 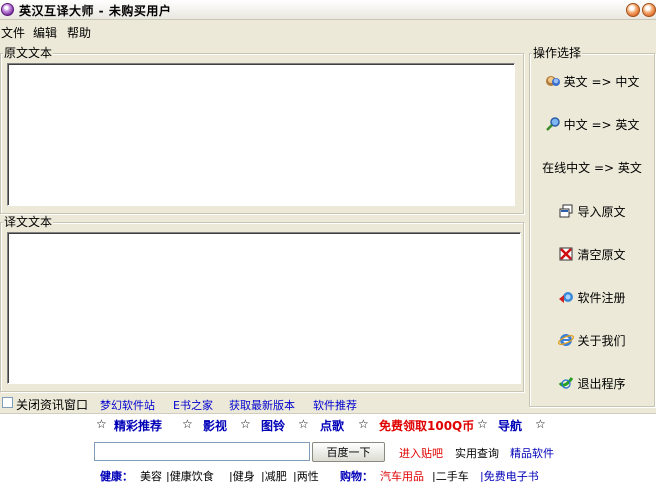 I want to click on baidu-search-button: 百度一下, so click(x=348, y=452).